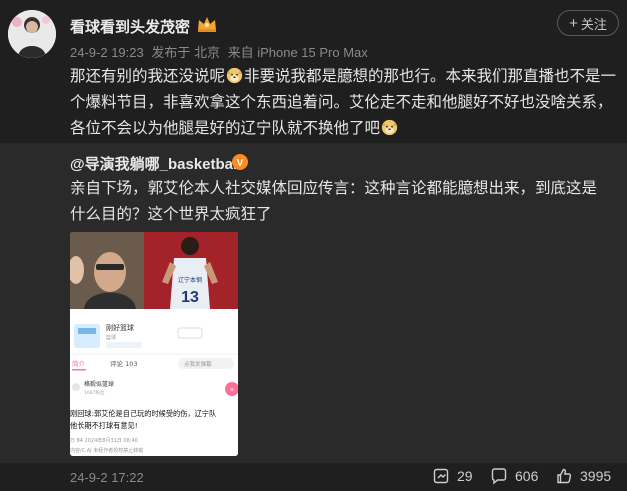  What do you see at coordinates (297, 52) in the screenshot?
I see `post-device: 来自 iPhone 15 Pro Max` at bounding box center [297, 52].